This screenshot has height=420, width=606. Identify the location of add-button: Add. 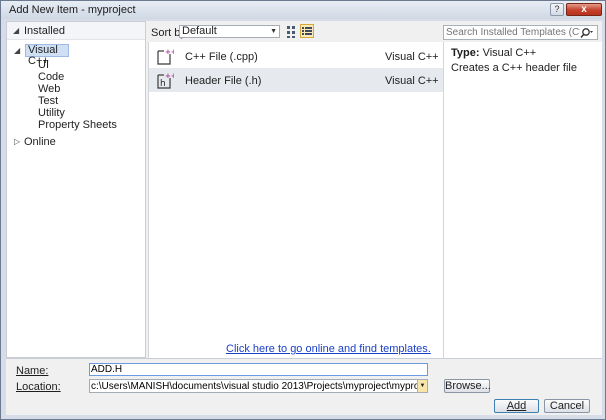
(516, 406).